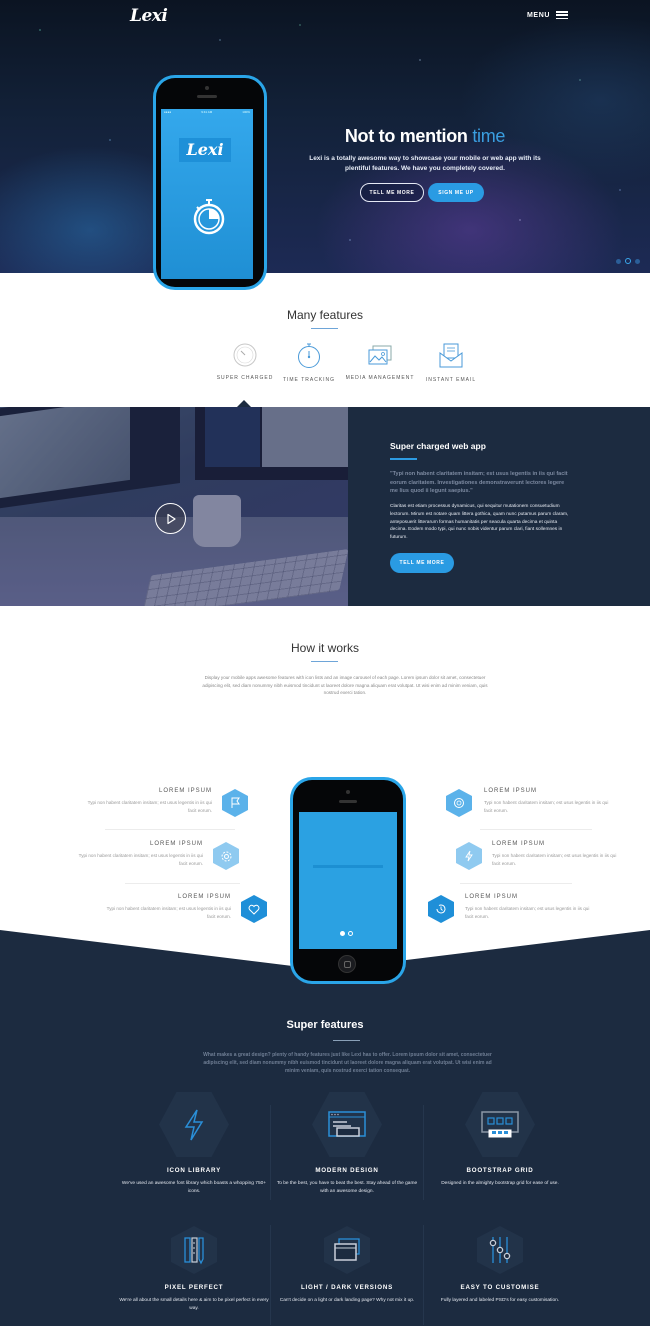  Describe the element at coordinates (194, 1170) in the screenshot. I see `feature-title: ICON LIBRARY` at that location.